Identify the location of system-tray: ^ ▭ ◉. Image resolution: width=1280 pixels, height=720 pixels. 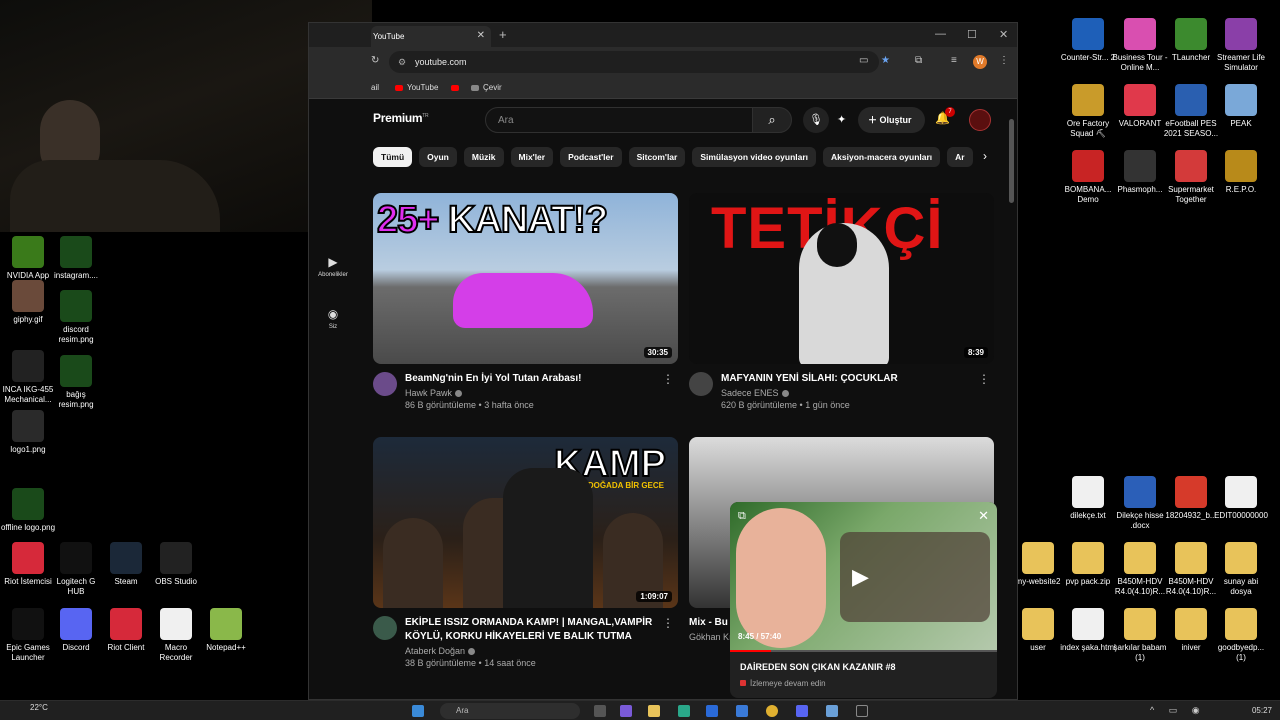
(1178, 710).